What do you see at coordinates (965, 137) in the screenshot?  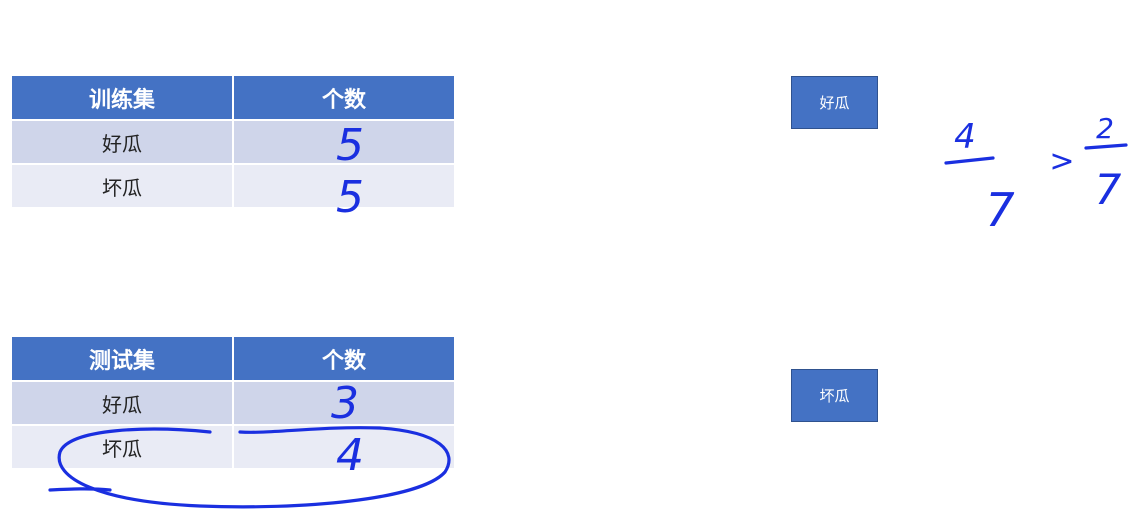 I see `left-numerator: 4` at bounding box center [965, 137].